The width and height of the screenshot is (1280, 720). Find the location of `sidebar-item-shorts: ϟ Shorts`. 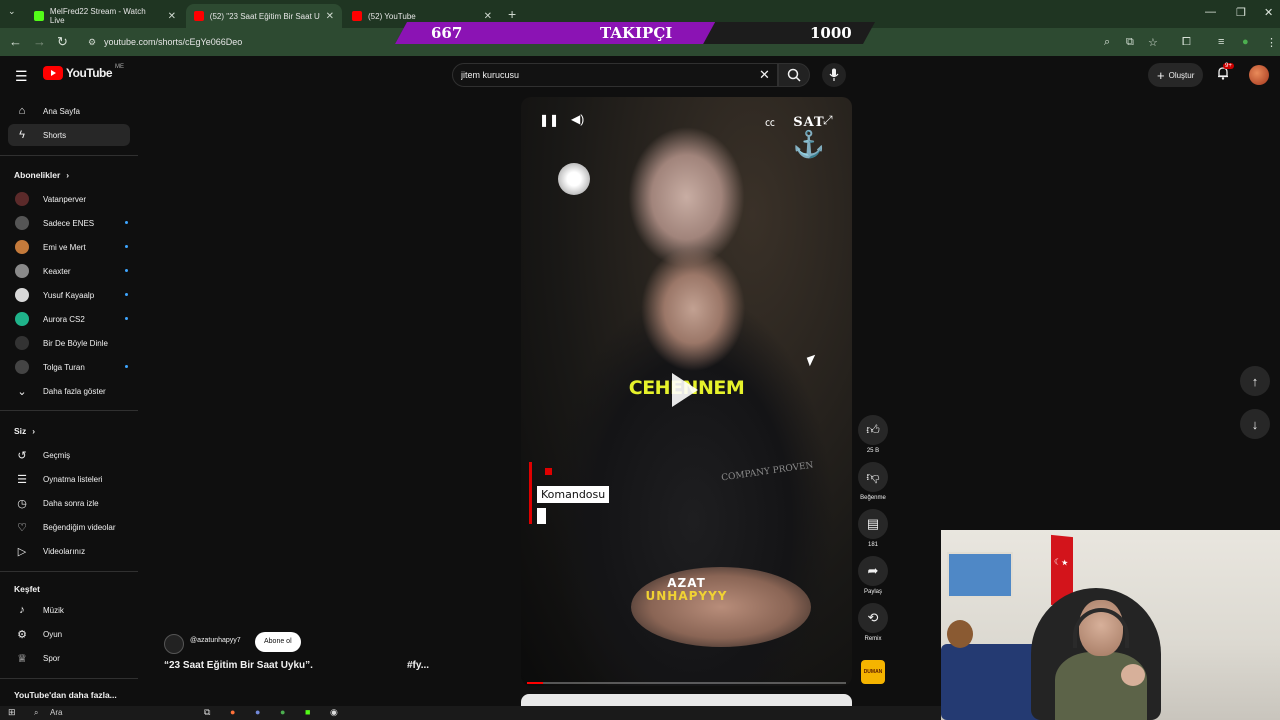

sidebar-item-shorts: ϟ Shorts is located at coordinates (69, 135).